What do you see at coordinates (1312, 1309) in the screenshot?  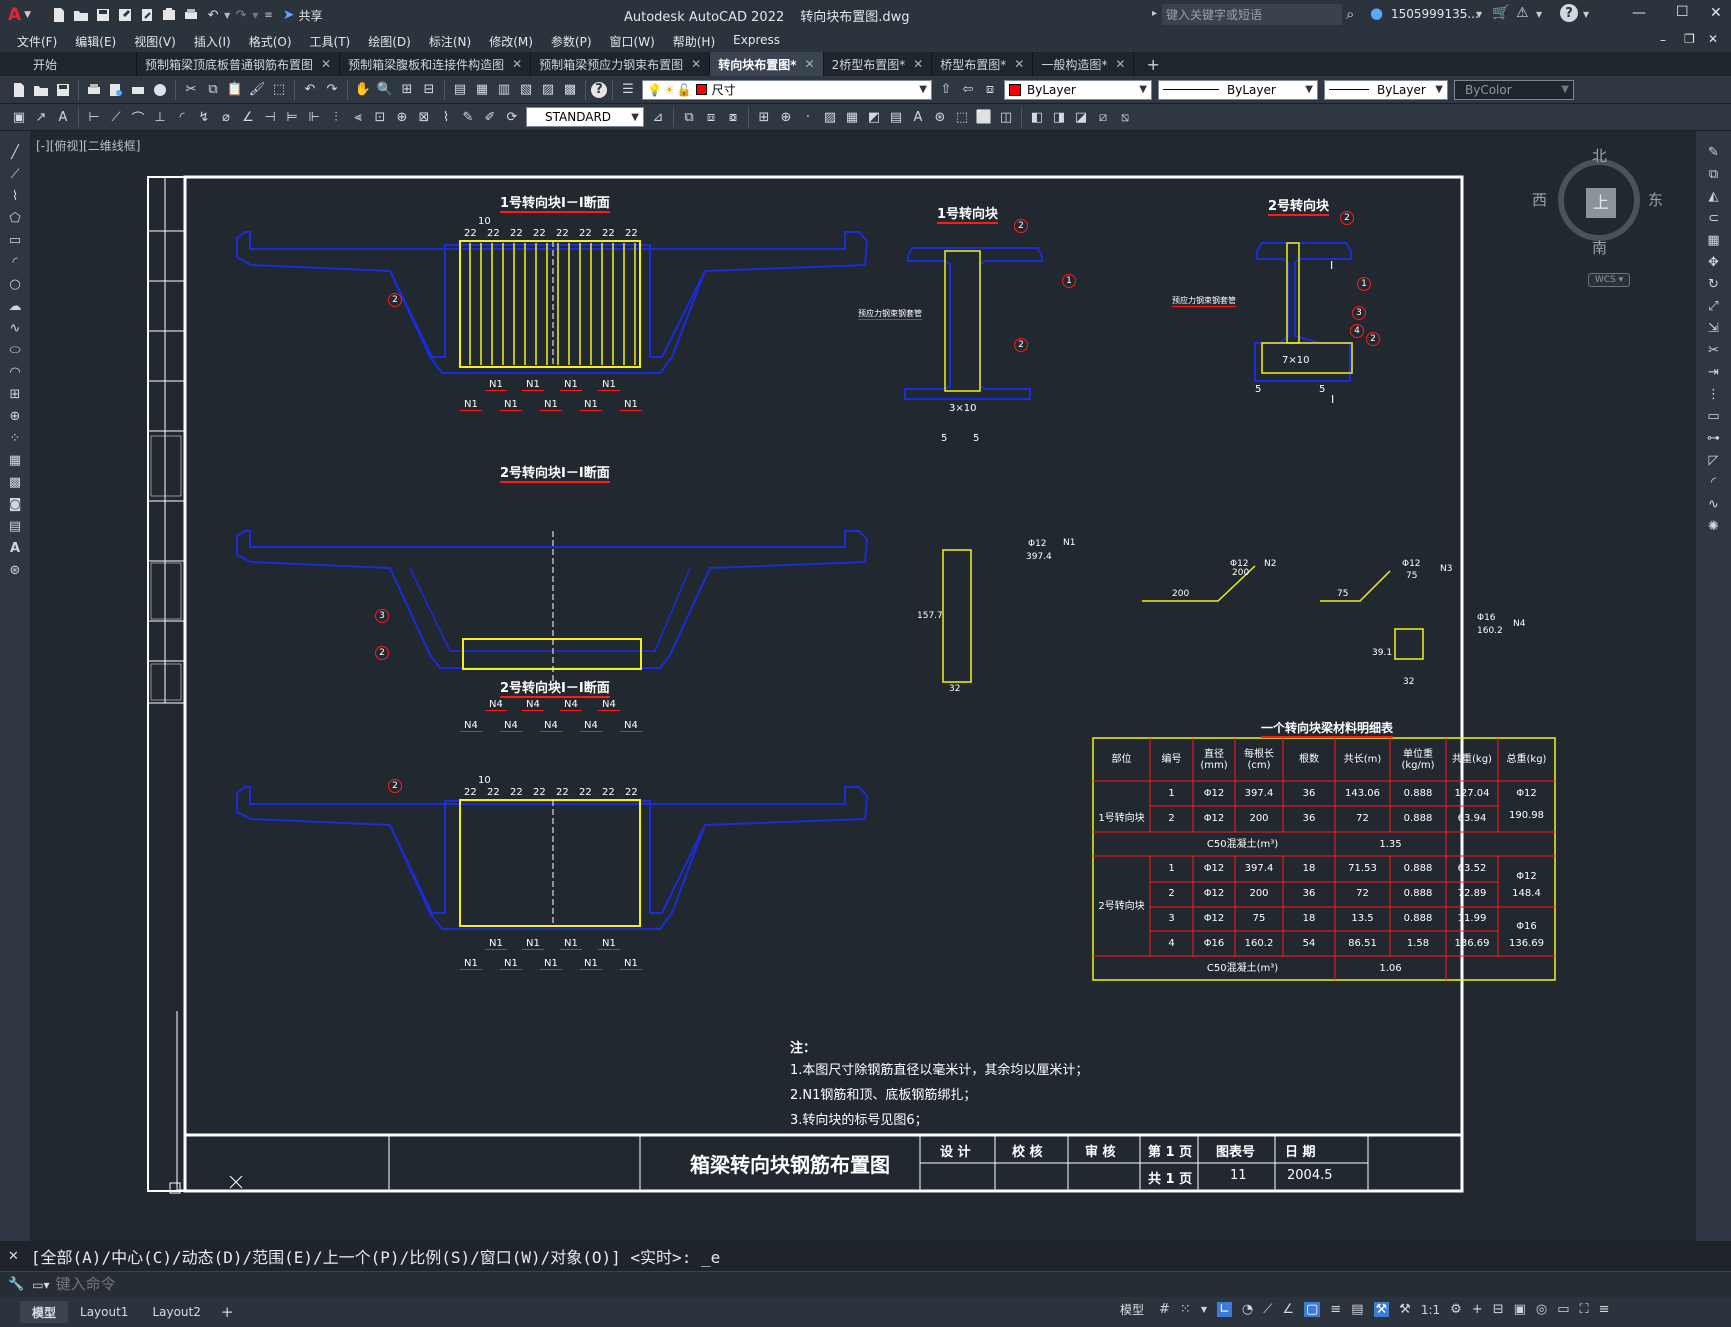 I see `osnap-icon: ▢` at bounding box center [1312, 1309].